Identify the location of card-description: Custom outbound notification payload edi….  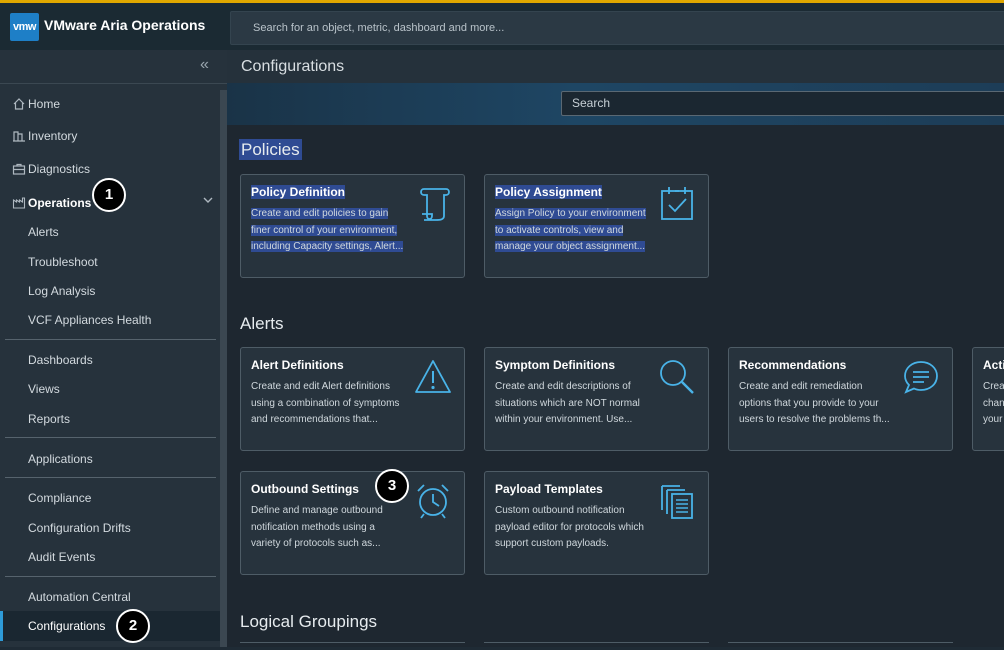
(569, 527).